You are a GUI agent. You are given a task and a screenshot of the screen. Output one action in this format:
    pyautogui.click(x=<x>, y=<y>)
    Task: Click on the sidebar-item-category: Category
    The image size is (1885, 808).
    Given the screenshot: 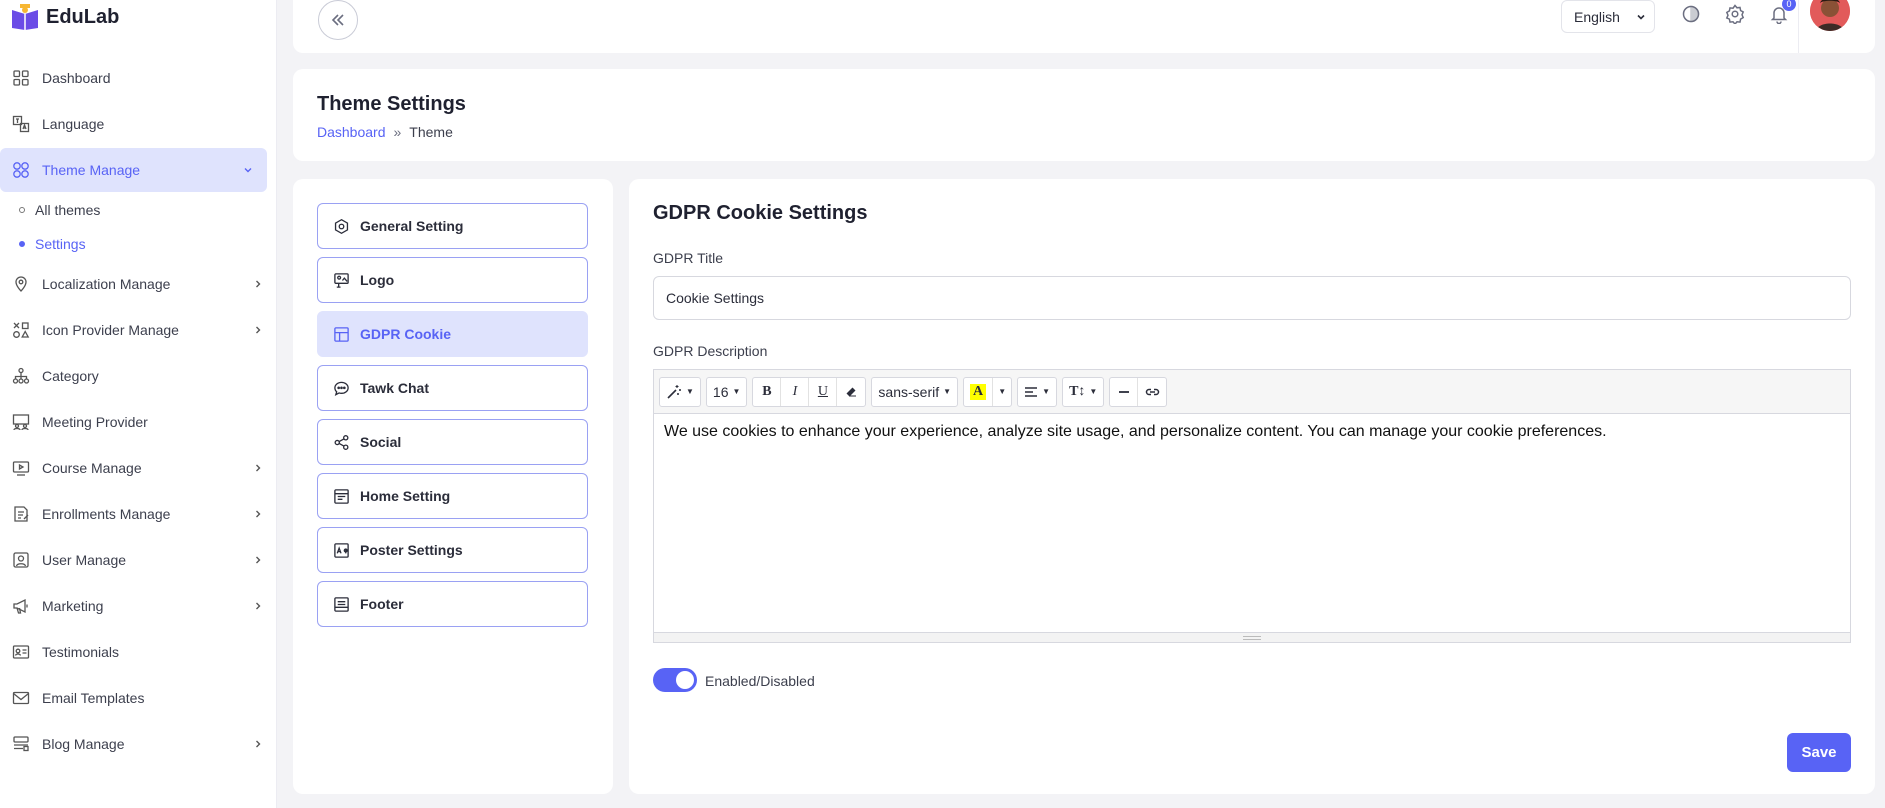 What is the action you would take?
    pyautogui.click(x=138, y=376)
    